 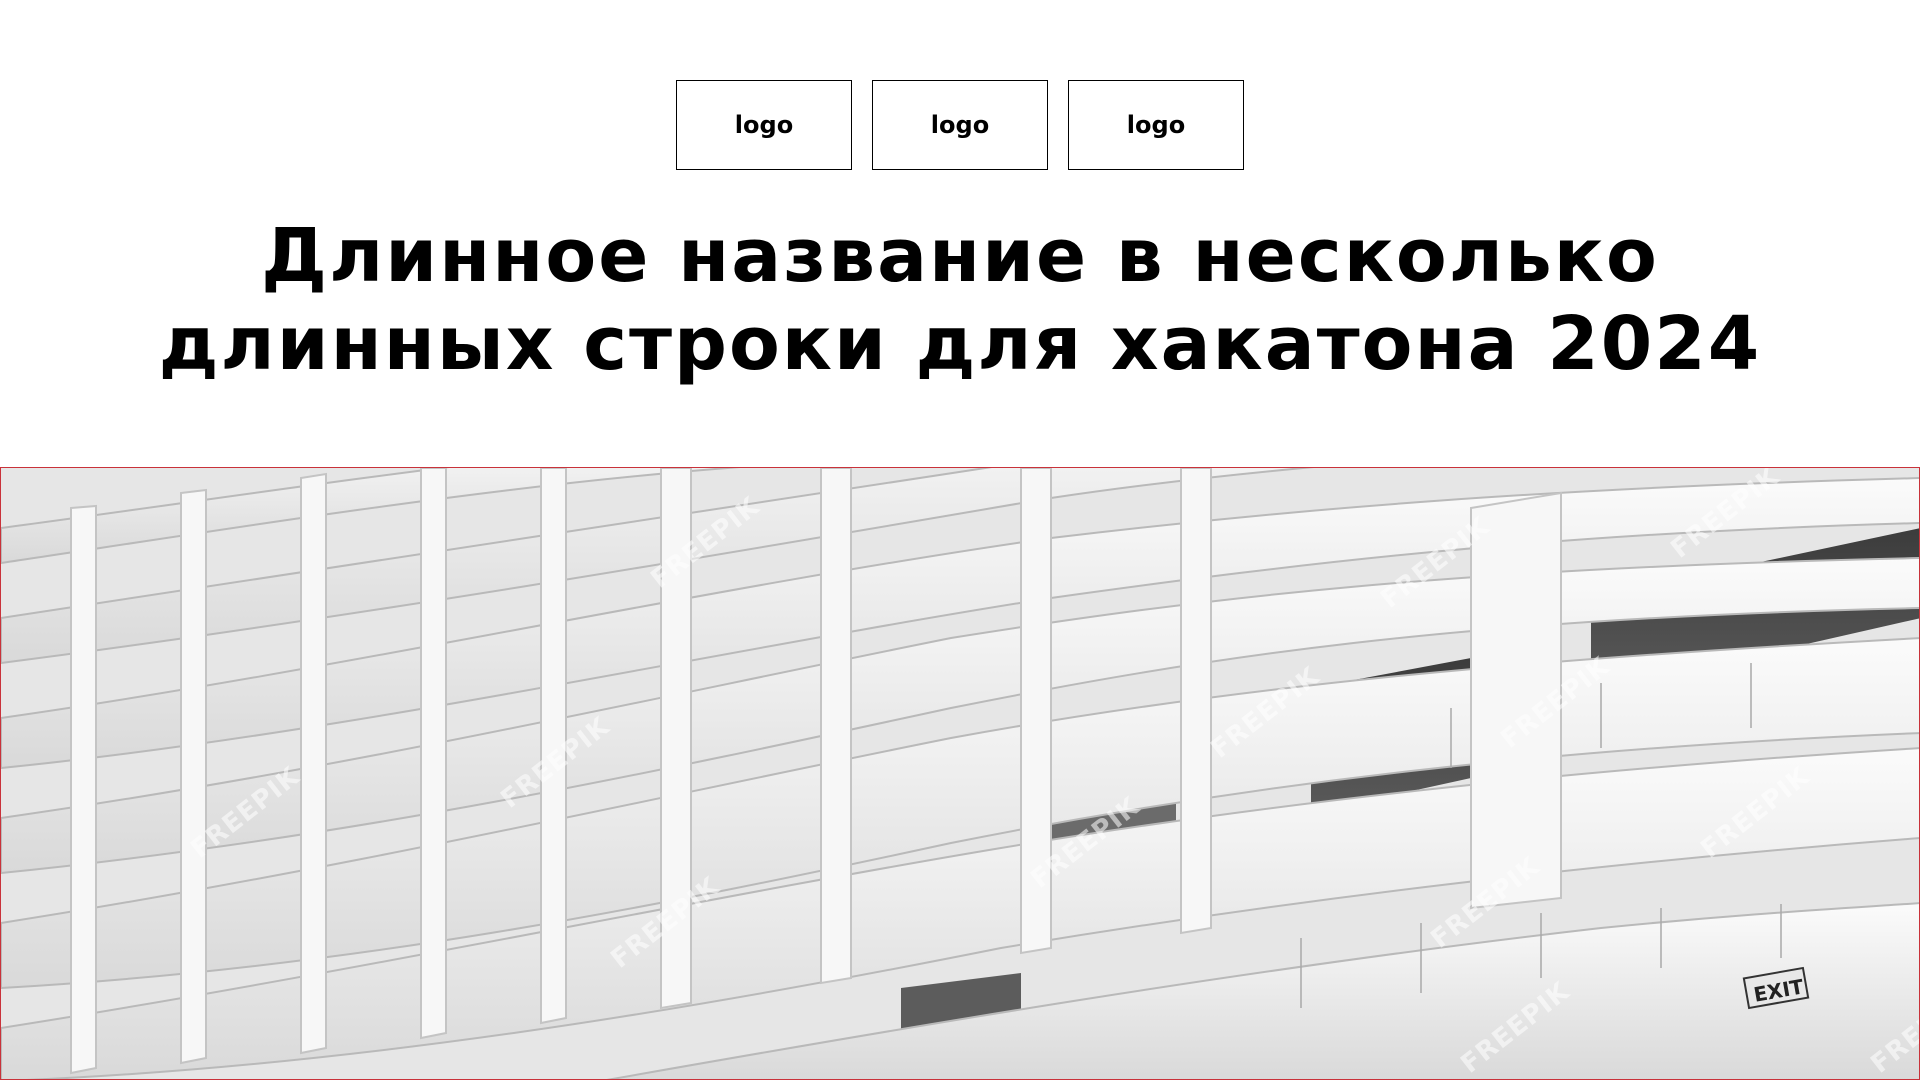 What do you see at coordinates (960, 344) in the screenshot?
I see `slide-title-line-2: длинных строки для хакатона 2024` at bounding box center [960, 344].